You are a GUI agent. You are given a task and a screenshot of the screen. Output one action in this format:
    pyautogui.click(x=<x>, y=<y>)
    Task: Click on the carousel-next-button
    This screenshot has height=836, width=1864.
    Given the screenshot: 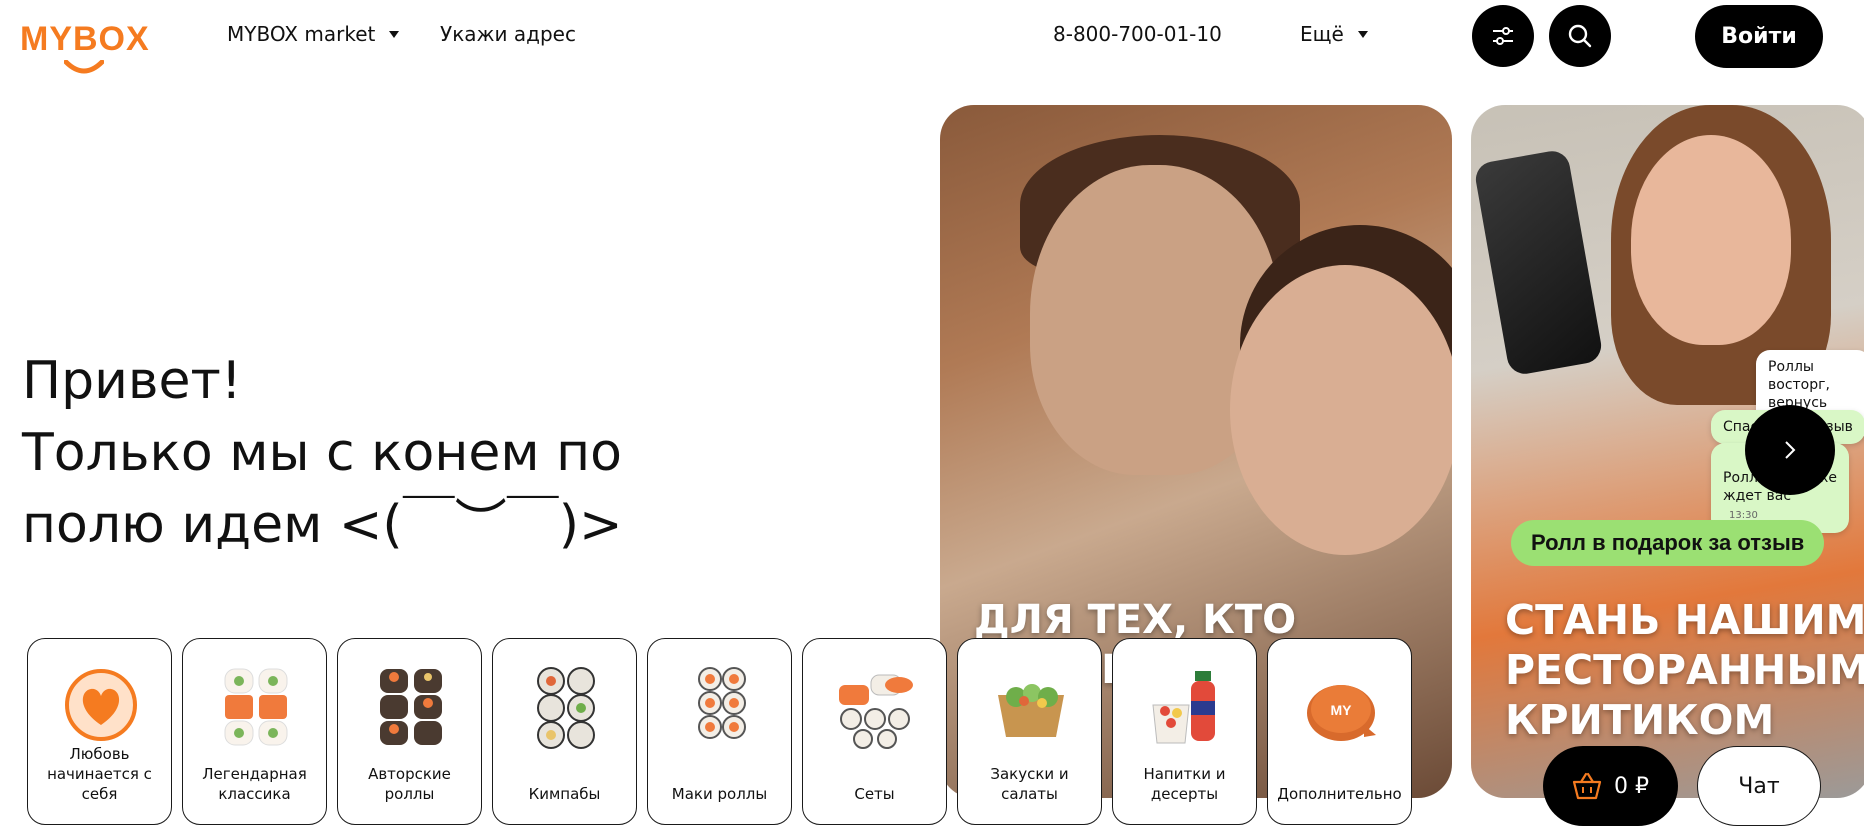 What is the action you would take?
    pyautogui.click(x=1790, y=450)
    